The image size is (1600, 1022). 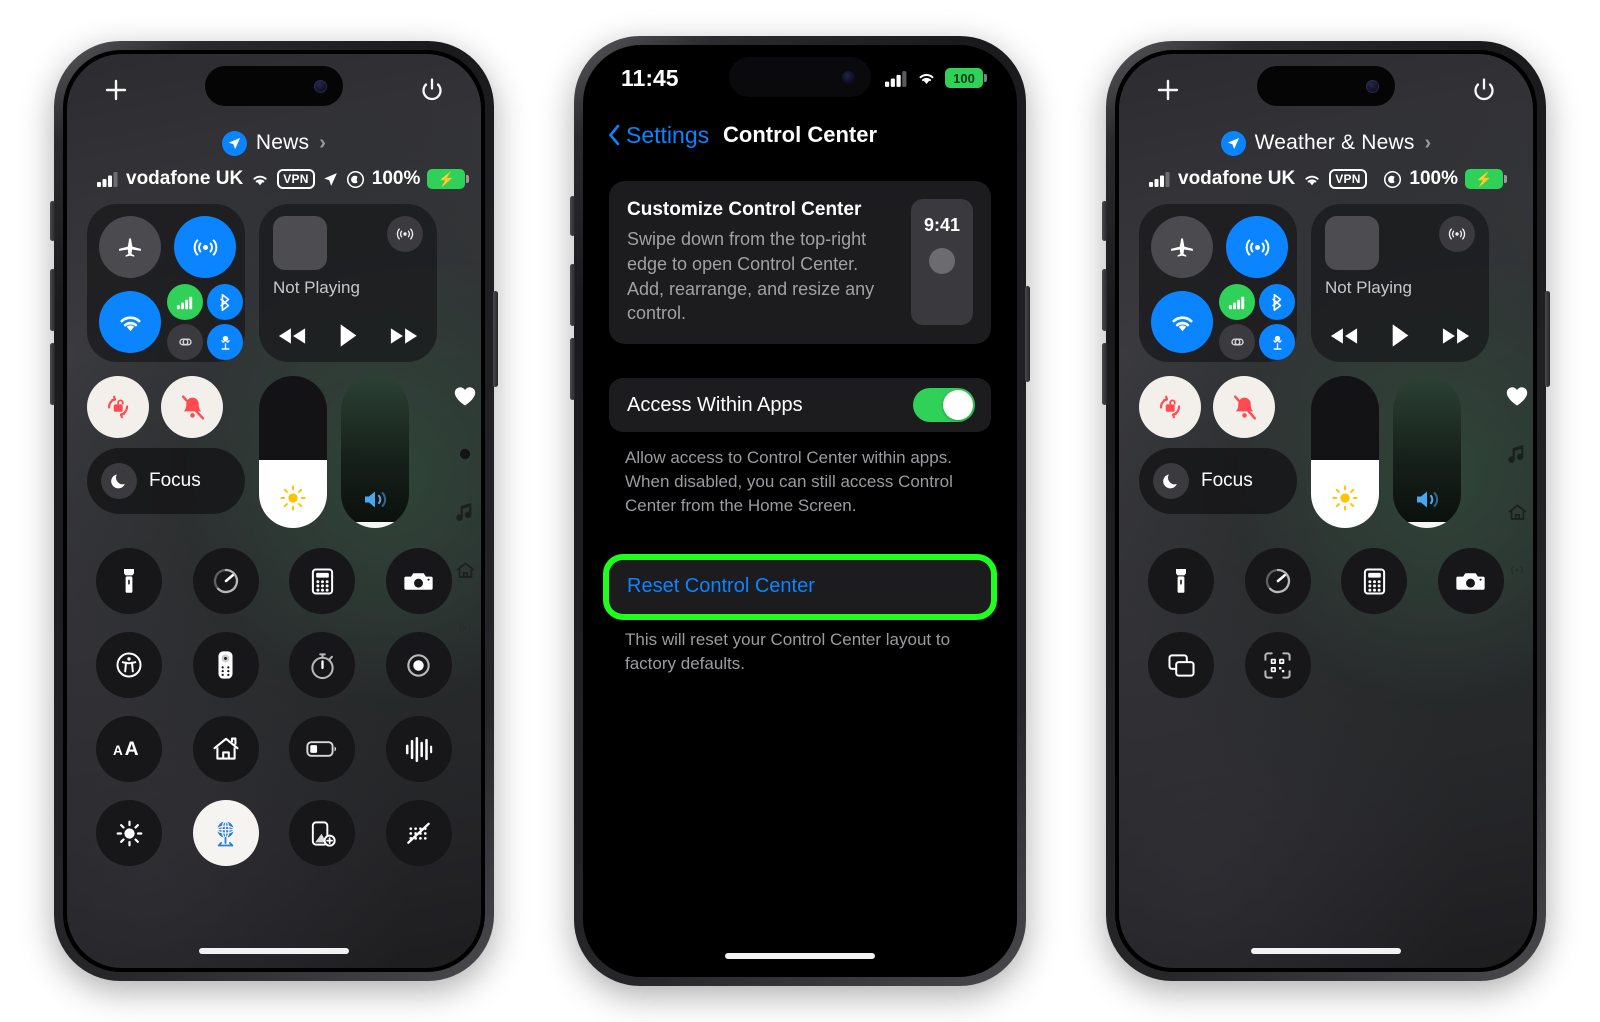 I want to click on dark-mode-button, so click(x=129, y=833).